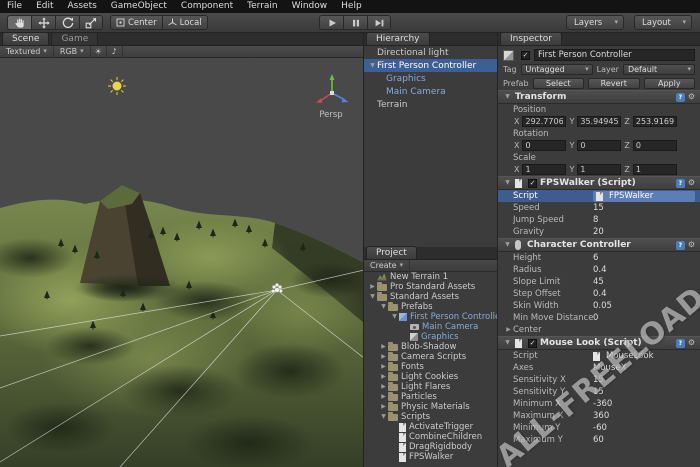  What do you see at coordinates (644, 282) in the screenshot?
I see `slope-limit-value: 45` at bounding box center [644, 282].